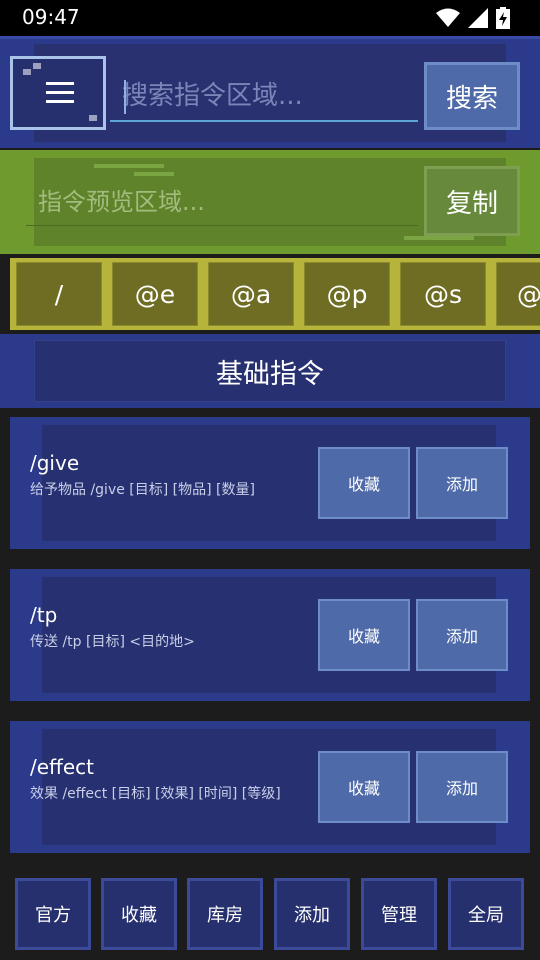 This screenshot has height=960, width=540. I want to click on command-card-give: /give 给予物品 /give [目标] [物品] [数量] 收藏 添加, so click(270, 483).